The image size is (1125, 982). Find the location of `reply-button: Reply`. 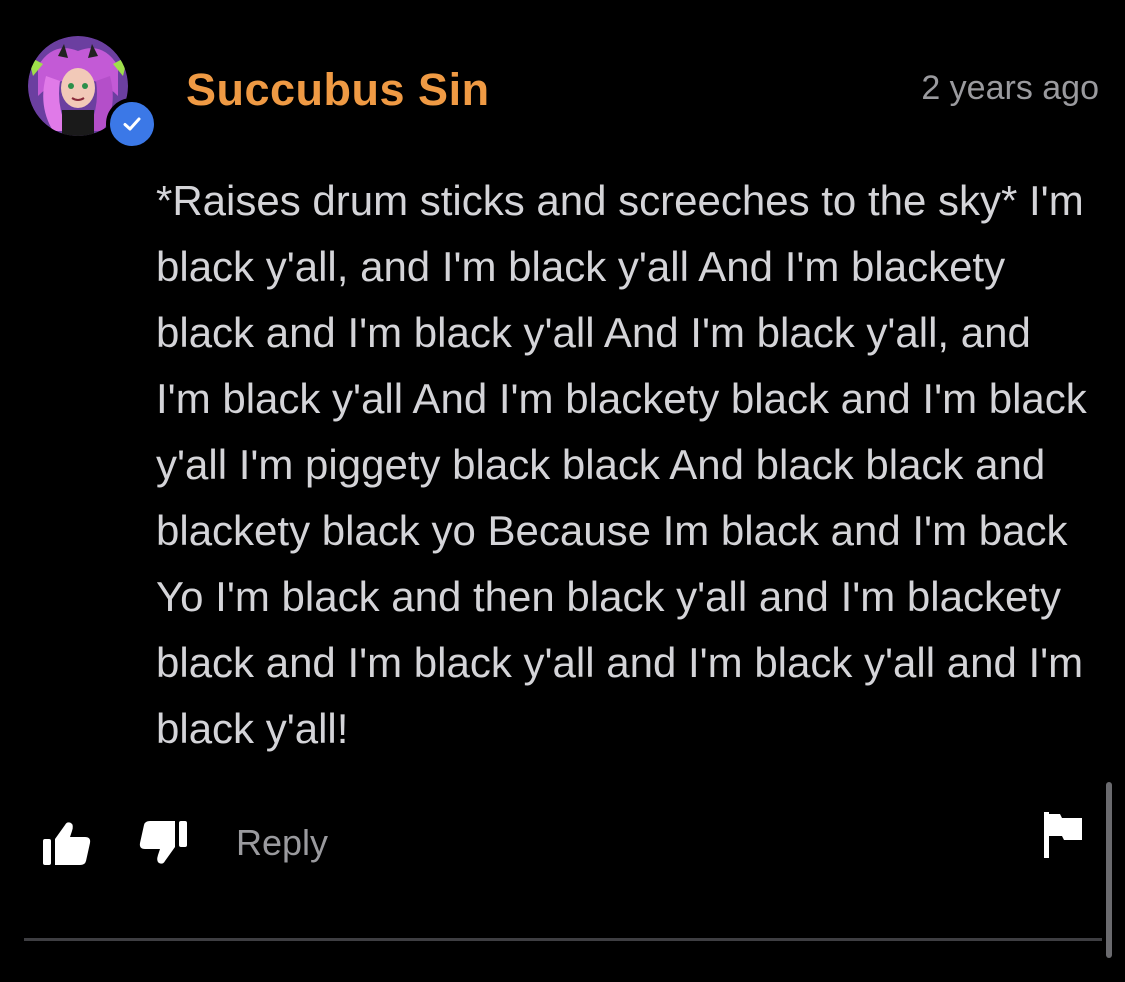

reply-button: Reply is located at coordinates (282, 843).